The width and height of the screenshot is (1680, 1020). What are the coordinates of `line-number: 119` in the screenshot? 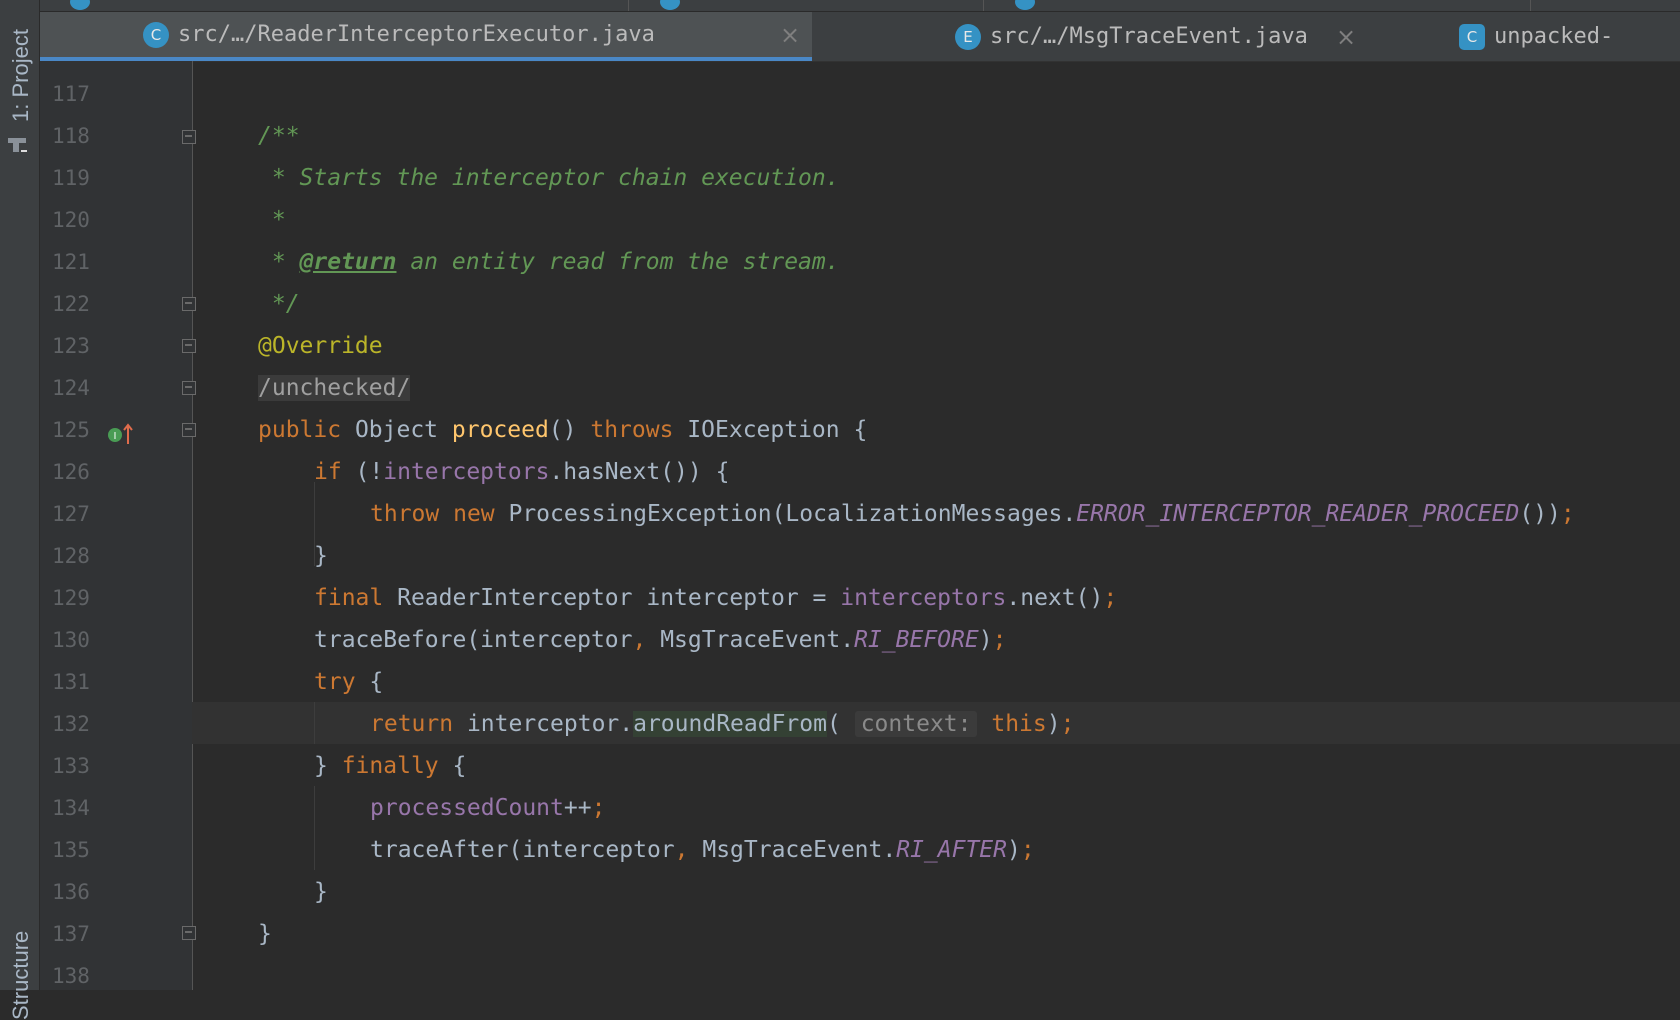 It's located at (71, 178).